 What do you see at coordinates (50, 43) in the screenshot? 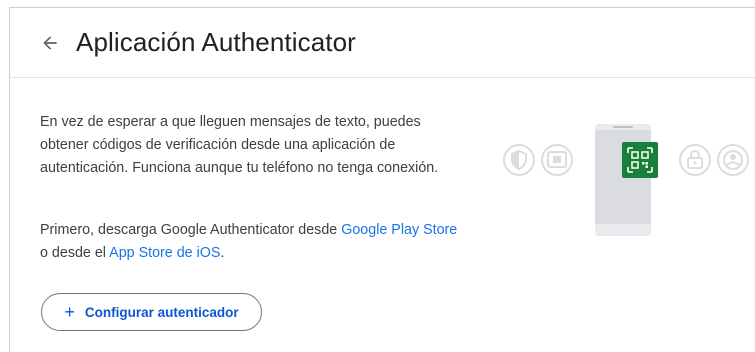
I see `back-arrow-icon` at bounding box center [50, 43].